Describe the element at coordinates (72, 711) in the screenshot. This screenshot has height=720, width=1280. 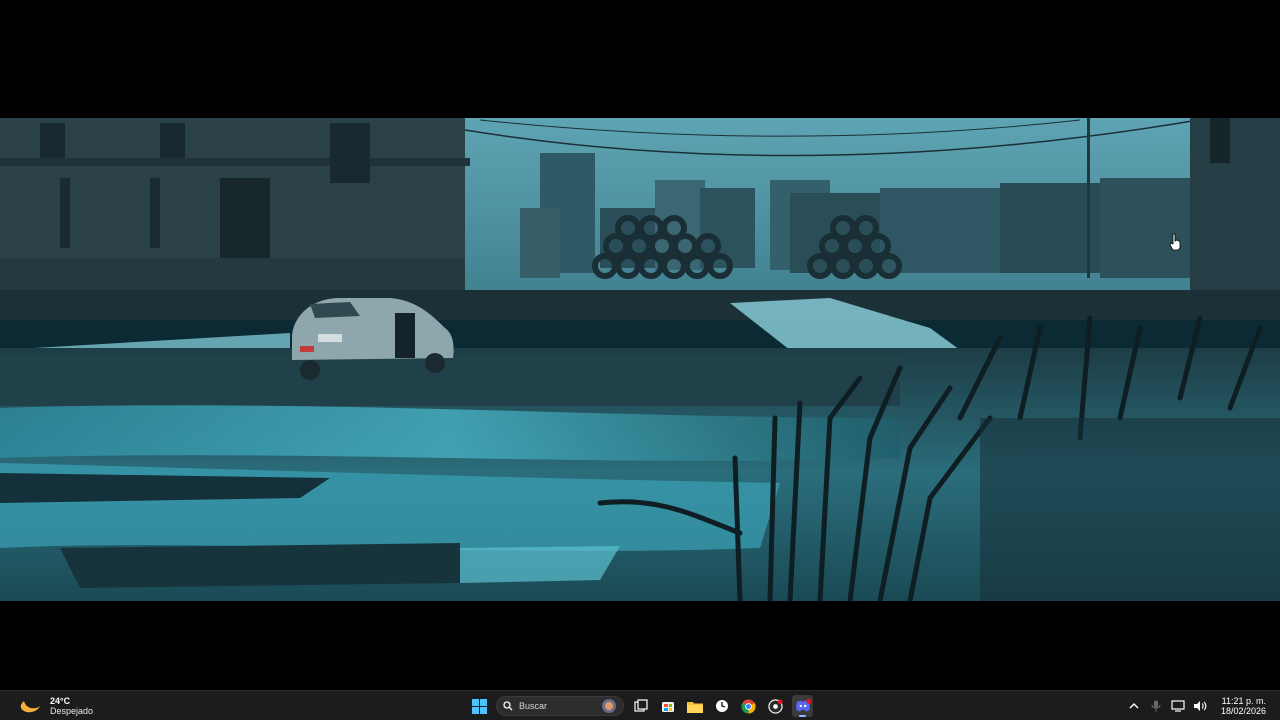
I see `weather-description: Despejado` at that location.